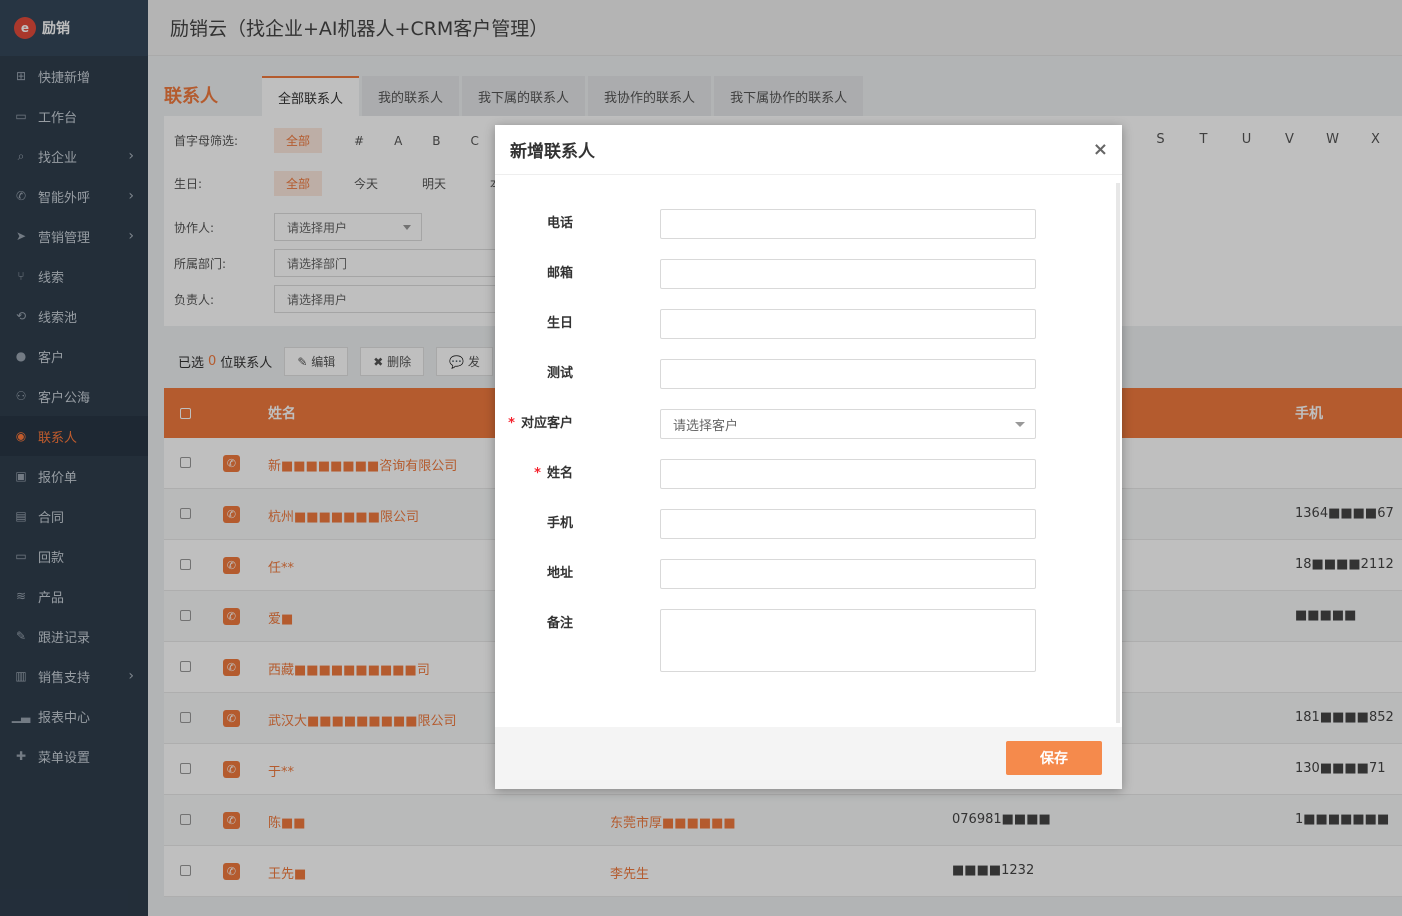  I want to click on select-placeholder: 请选择客户, so click(706, 426).